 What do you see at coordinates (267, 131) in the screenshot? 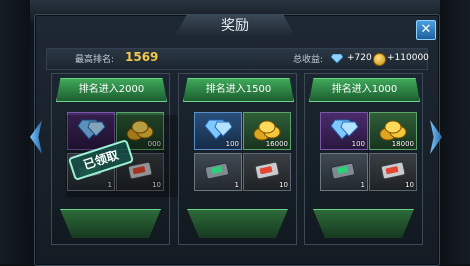
I see `reward-item-slot: 16000` at bounding box center [267, 131].